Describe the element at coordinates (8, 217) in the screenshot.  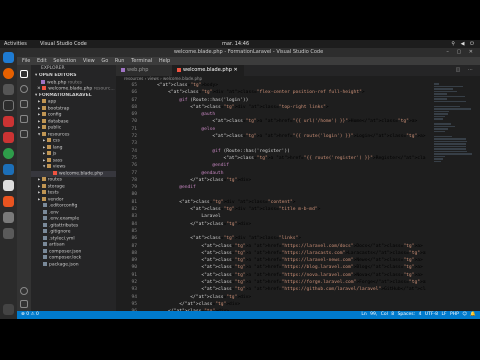
I see `help-icon` at that location.